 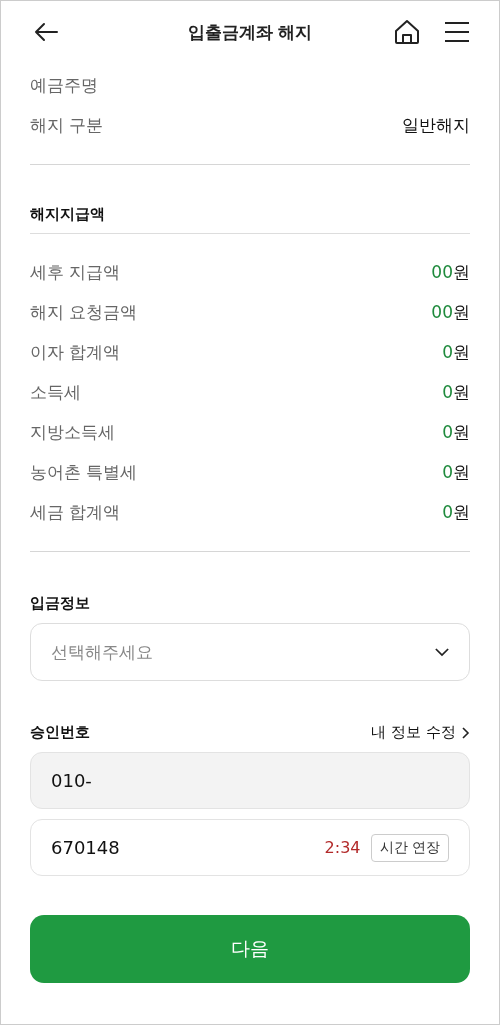 I want to click on field-label: 소득세, so click(x=55, y=392).